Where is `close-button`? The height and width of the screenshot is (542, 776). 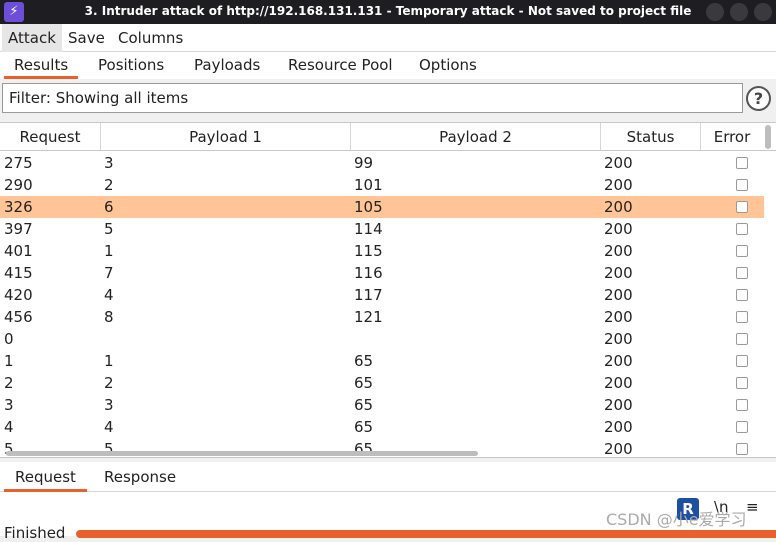 close-button is located at coordinates (763, 12).